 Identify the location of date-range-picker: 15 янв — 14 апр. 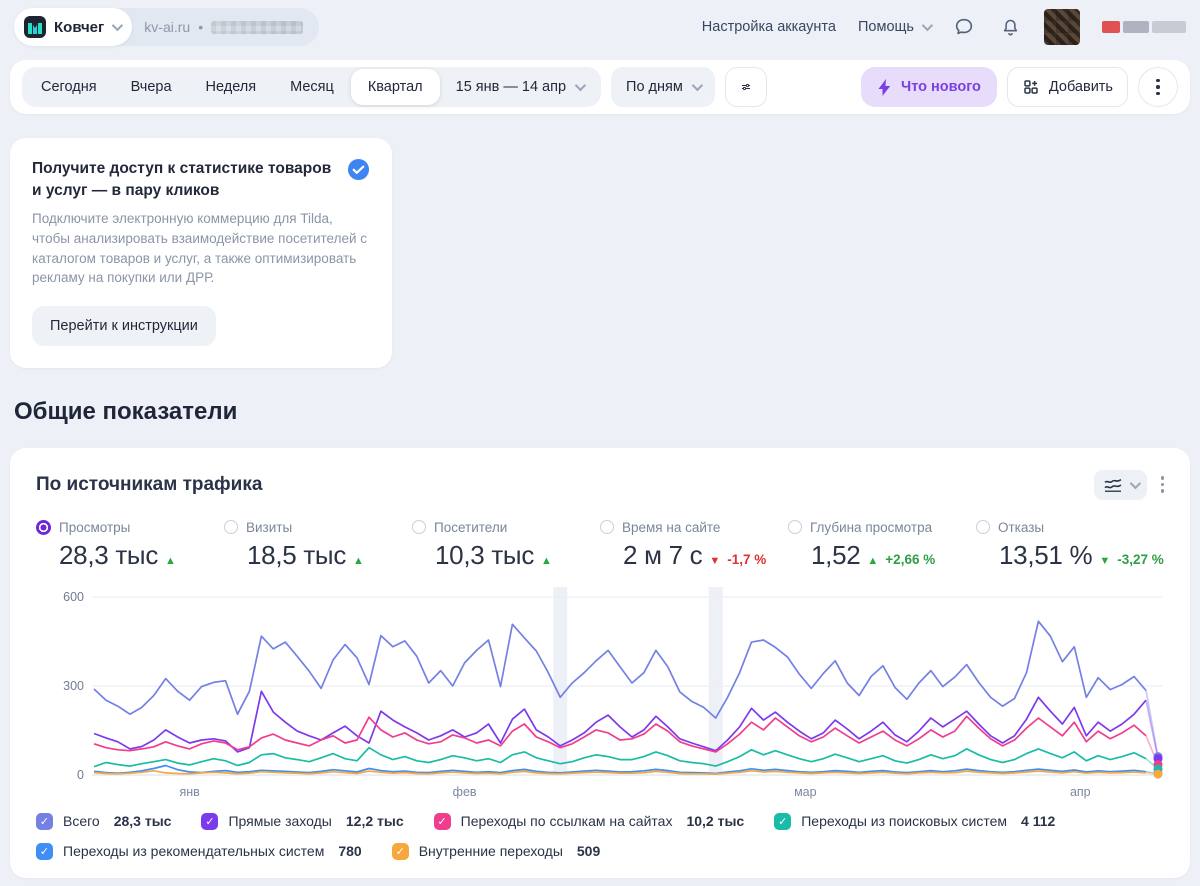
(519, 87).